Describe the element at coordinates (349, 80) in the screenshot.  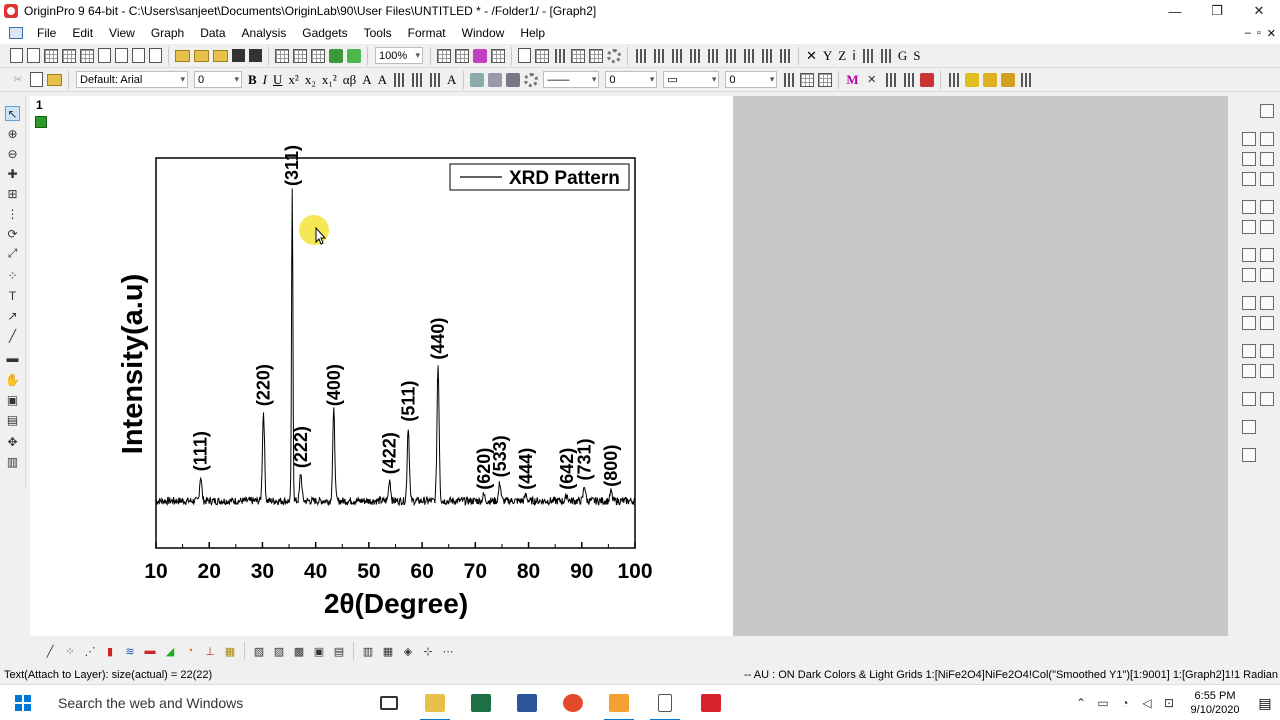
I see `greek-icon: αβ` at that location.